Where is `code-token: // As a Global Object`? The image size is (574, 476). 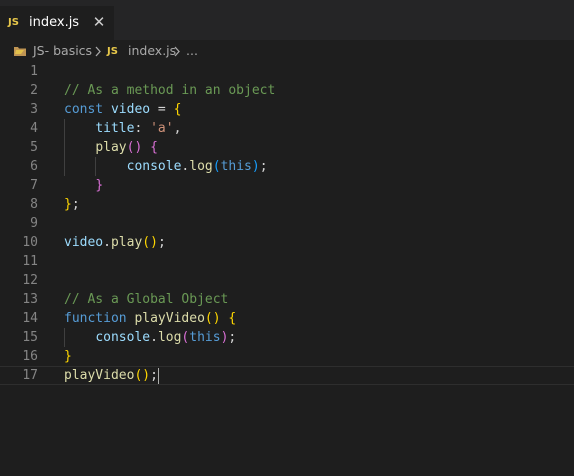 code-token: // As a Global Object is located at coordinates (146, 299).